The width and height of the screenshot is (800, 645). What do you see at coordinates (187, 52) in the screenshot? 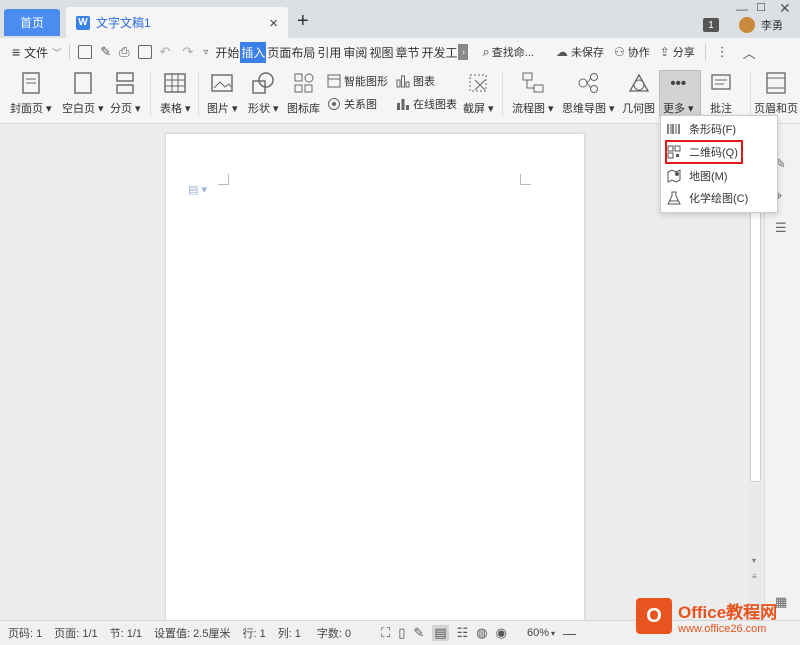
I see `redo-icon: ↷` at bounding box center [187, 52].